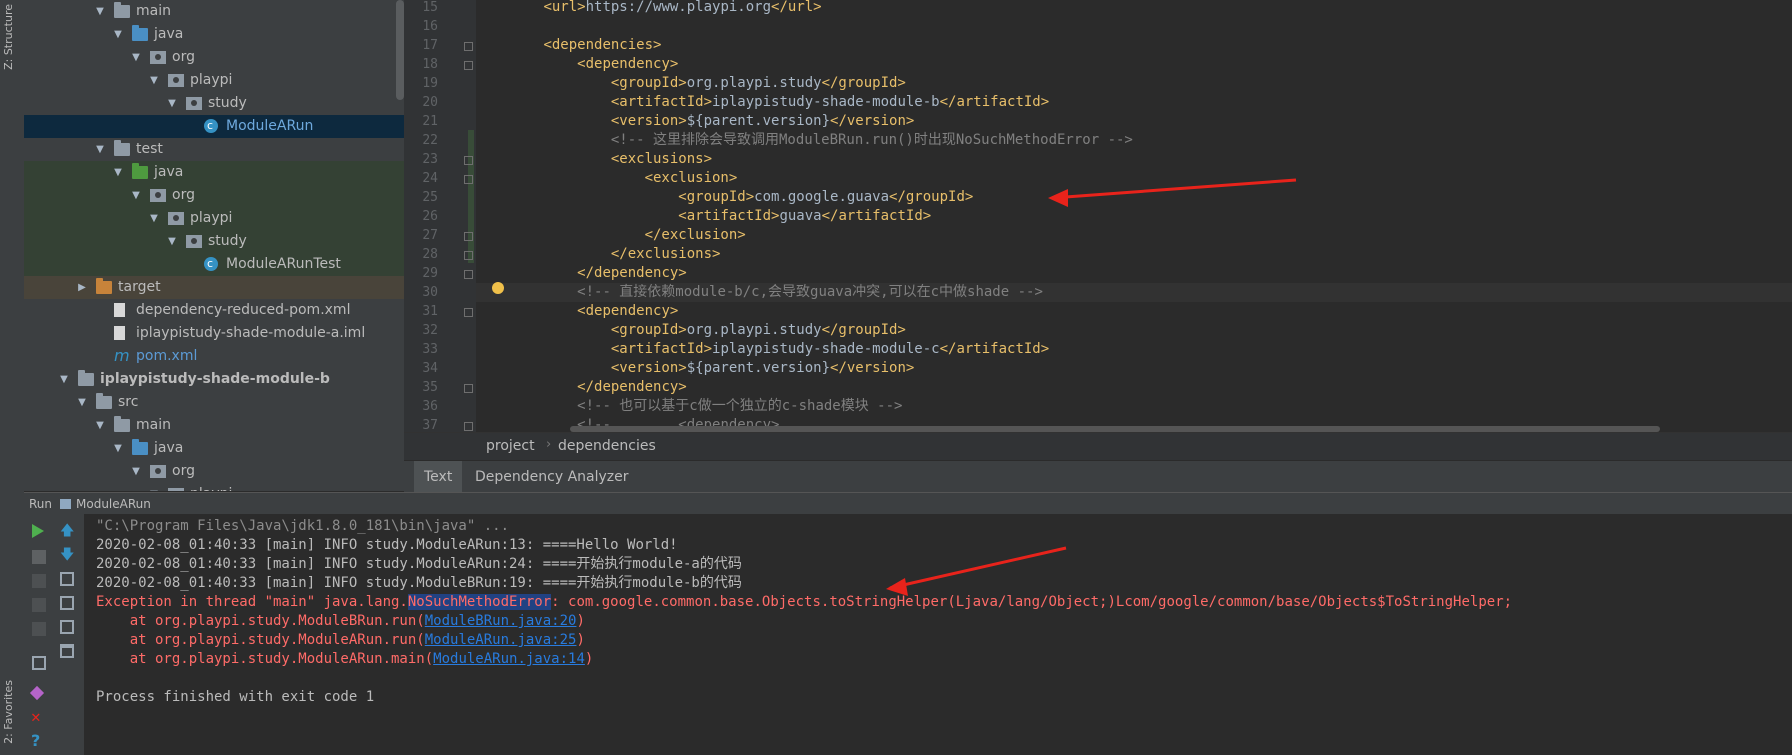 This screenshot has width=1792, height=755. I want to click on annotation-arrowhead-bottom, so click(897, 587).